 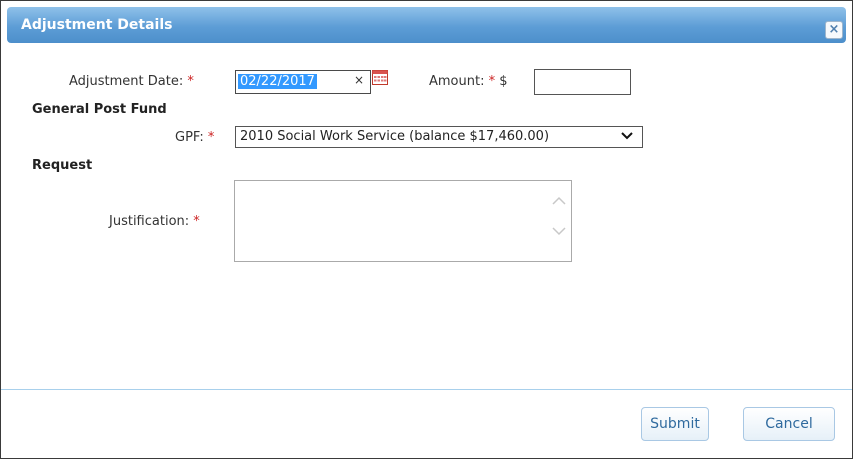 I want to click on submit-button: Submit, so click(x=675, y=424).